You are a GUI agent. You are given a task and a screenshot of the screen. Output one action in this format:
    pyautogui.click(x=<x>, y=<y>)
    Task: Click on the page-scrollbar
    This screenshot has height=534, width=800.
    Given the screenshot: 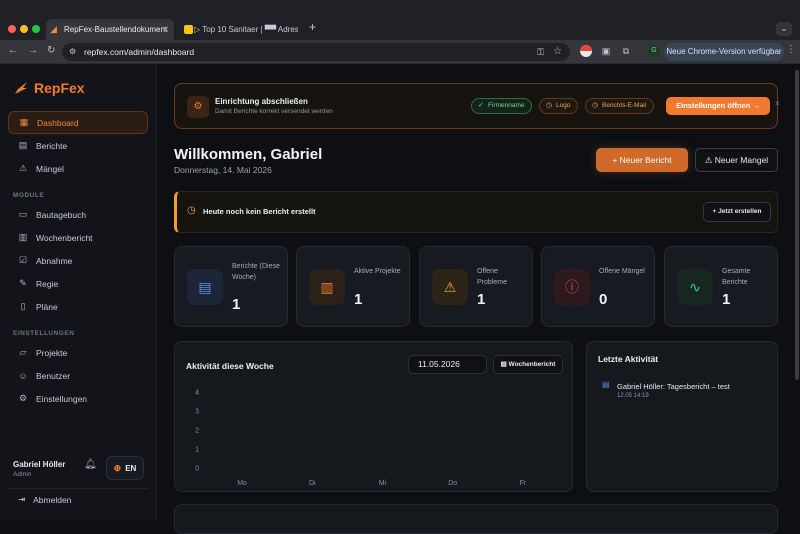 What is the action you would take?
    pyautogui.click(x=797, y=225)
    